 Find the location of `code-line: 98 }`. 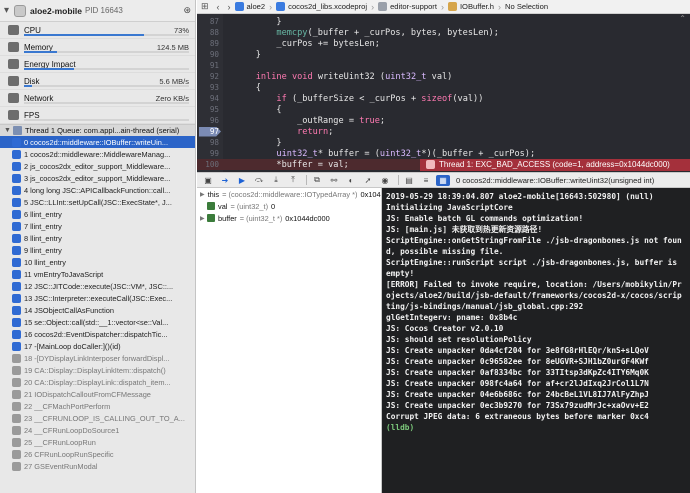

code-line: 98 } is located at coordinates (443, 142).